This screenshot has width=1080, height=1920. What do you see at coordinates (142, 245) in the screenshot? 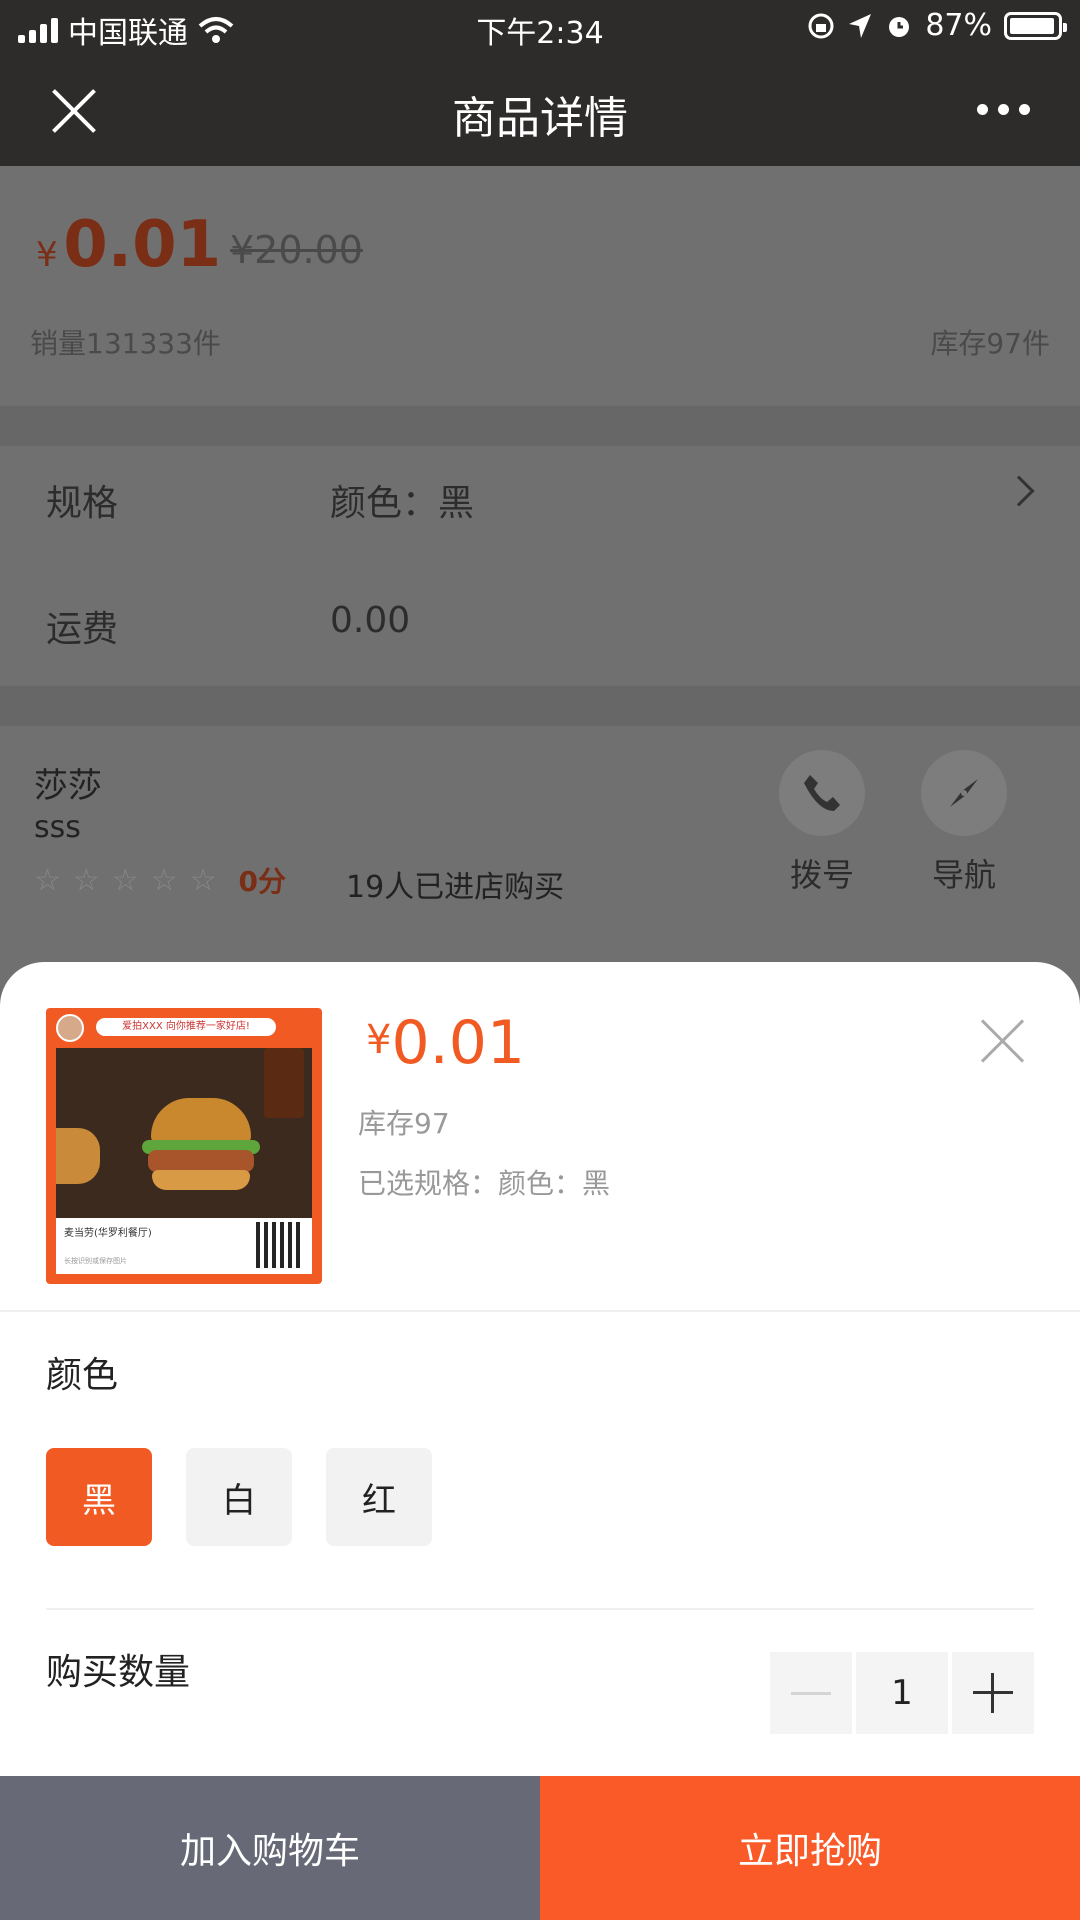
I see `bg-price-value: 0.01` at bounding box center [142, 245].